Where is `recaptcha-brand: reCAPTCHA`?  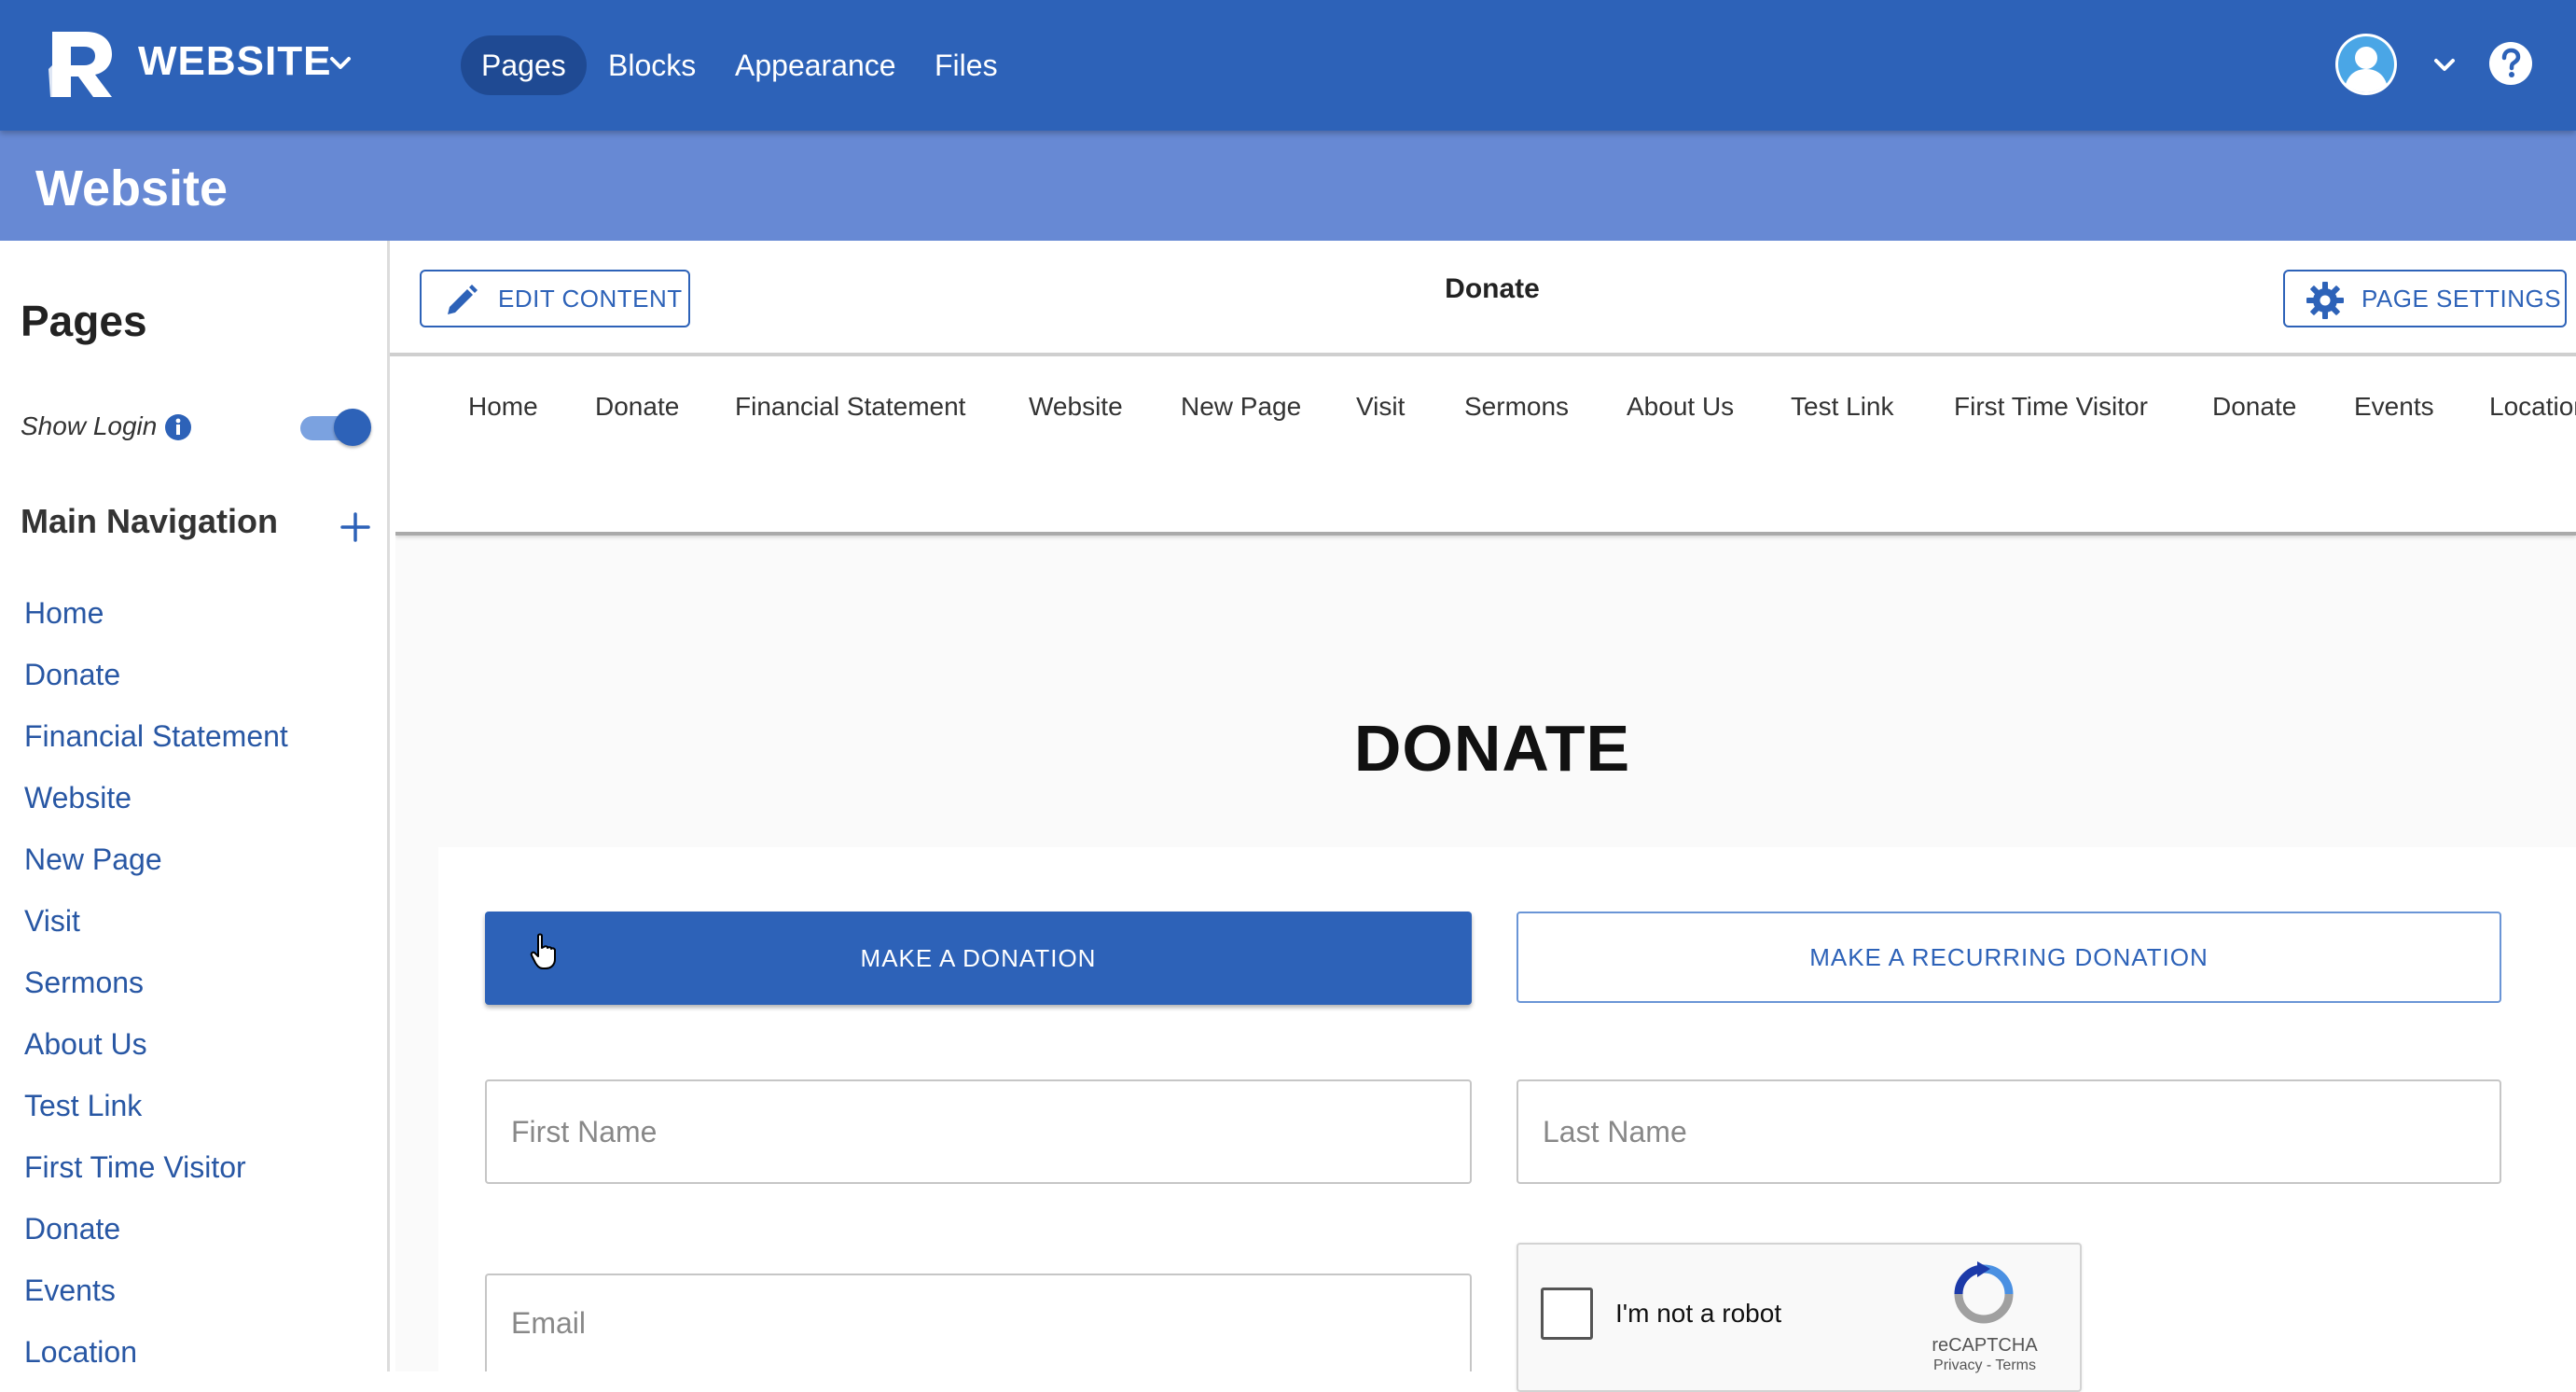 recaptcha-brand: reCAPTCHA is located at coordinates (1985, 1345).